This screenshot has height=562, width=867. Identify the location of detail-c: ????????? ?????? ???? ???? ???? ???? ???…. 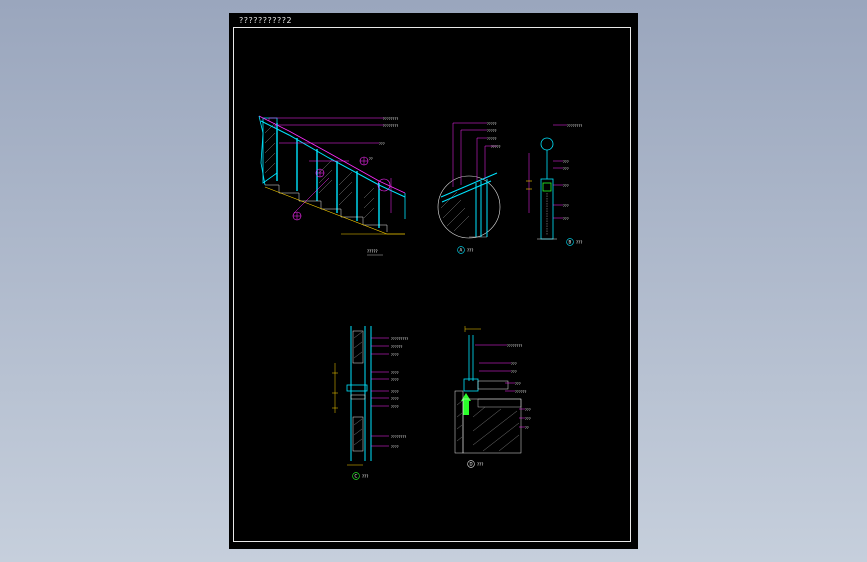
(370, 403).